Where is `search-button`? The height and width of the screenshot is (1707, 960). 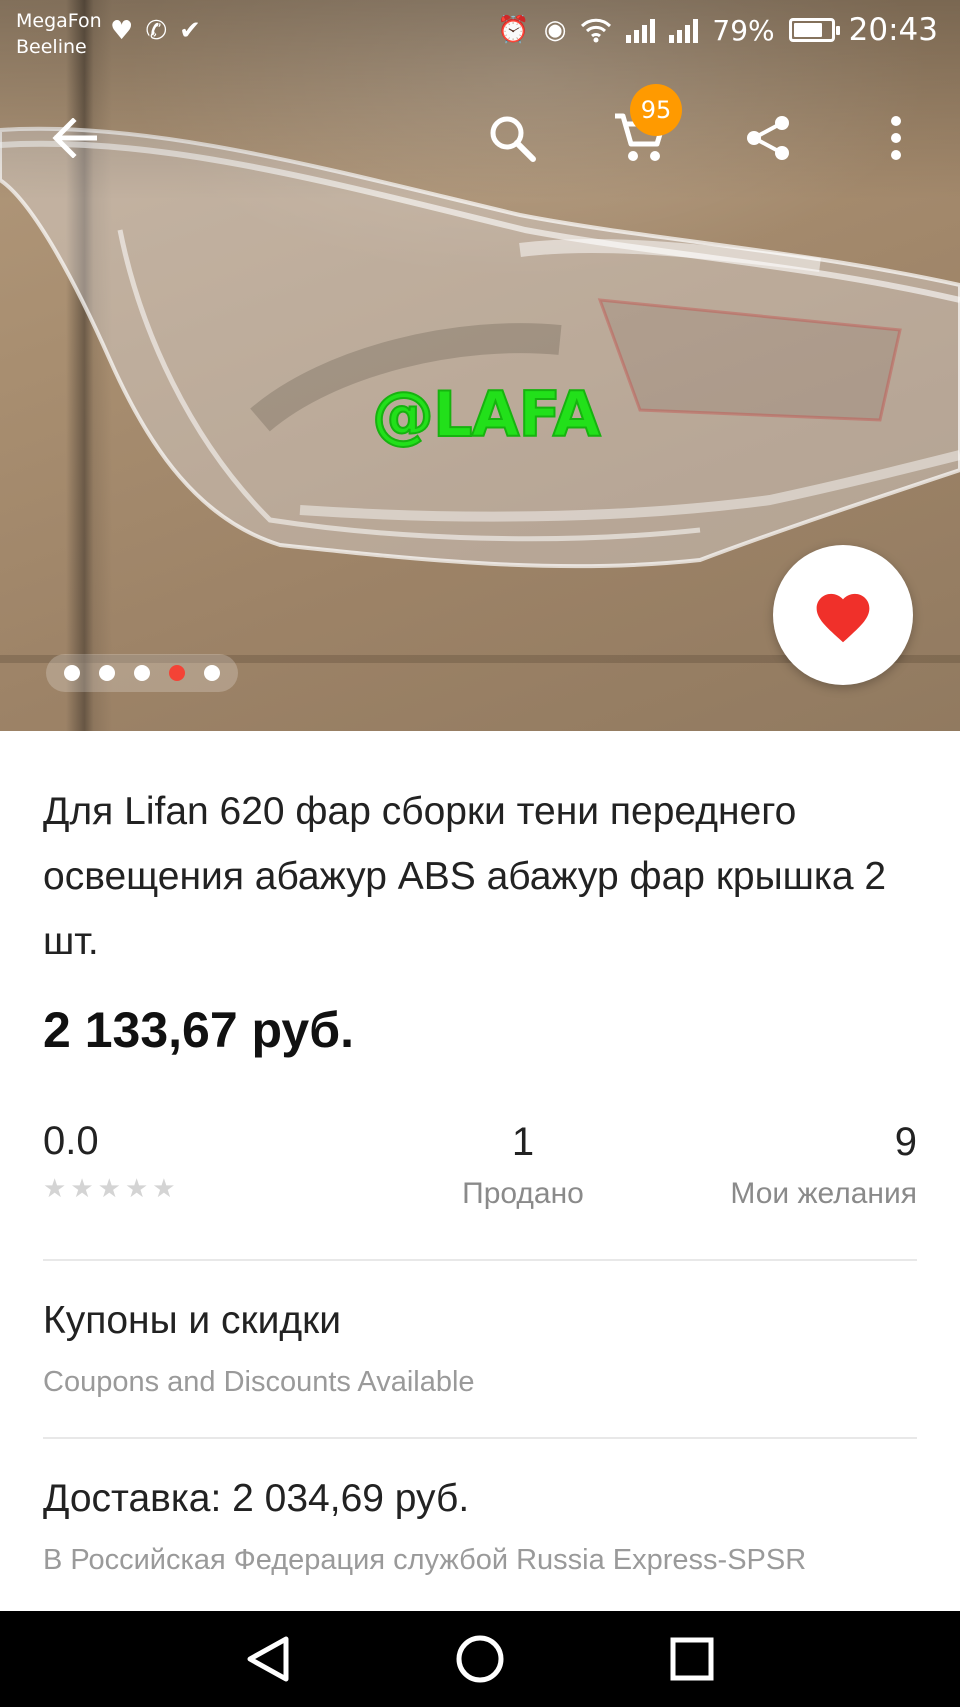
search-button is located at coordinates (512, 138).